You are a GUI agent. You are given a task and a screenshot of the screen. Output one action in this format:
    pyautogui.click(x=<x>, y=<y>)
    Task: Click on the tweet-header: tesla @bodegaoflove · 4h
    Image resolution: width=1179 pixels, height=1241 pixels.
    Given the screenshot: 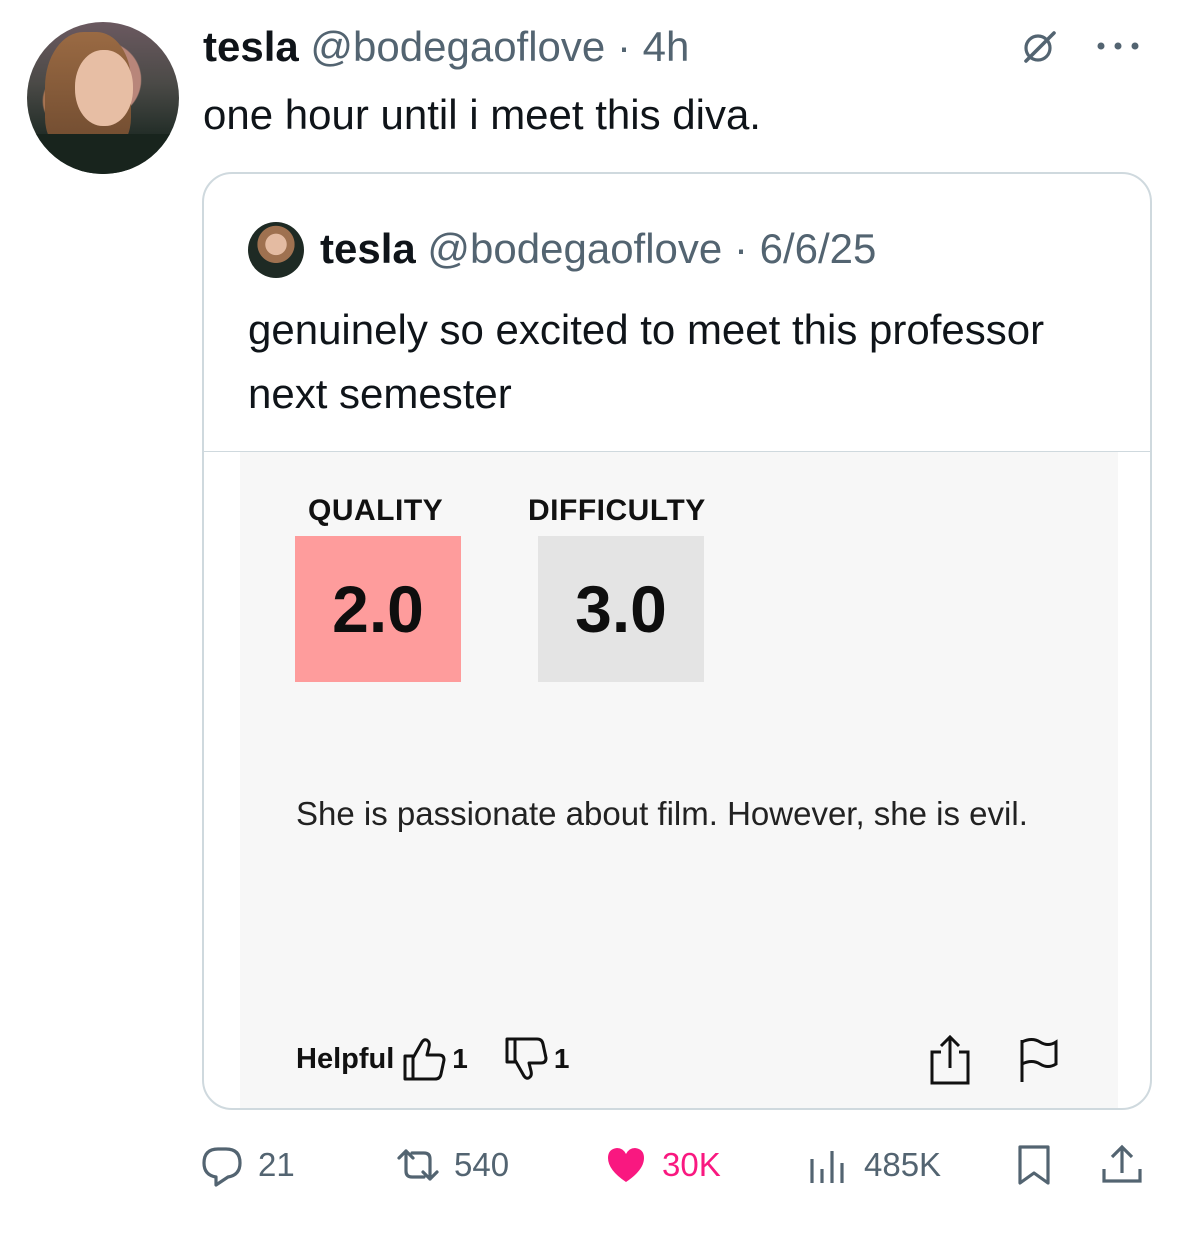 What is the action you would take?
    pyautogui.click(x=446, y=47)
    